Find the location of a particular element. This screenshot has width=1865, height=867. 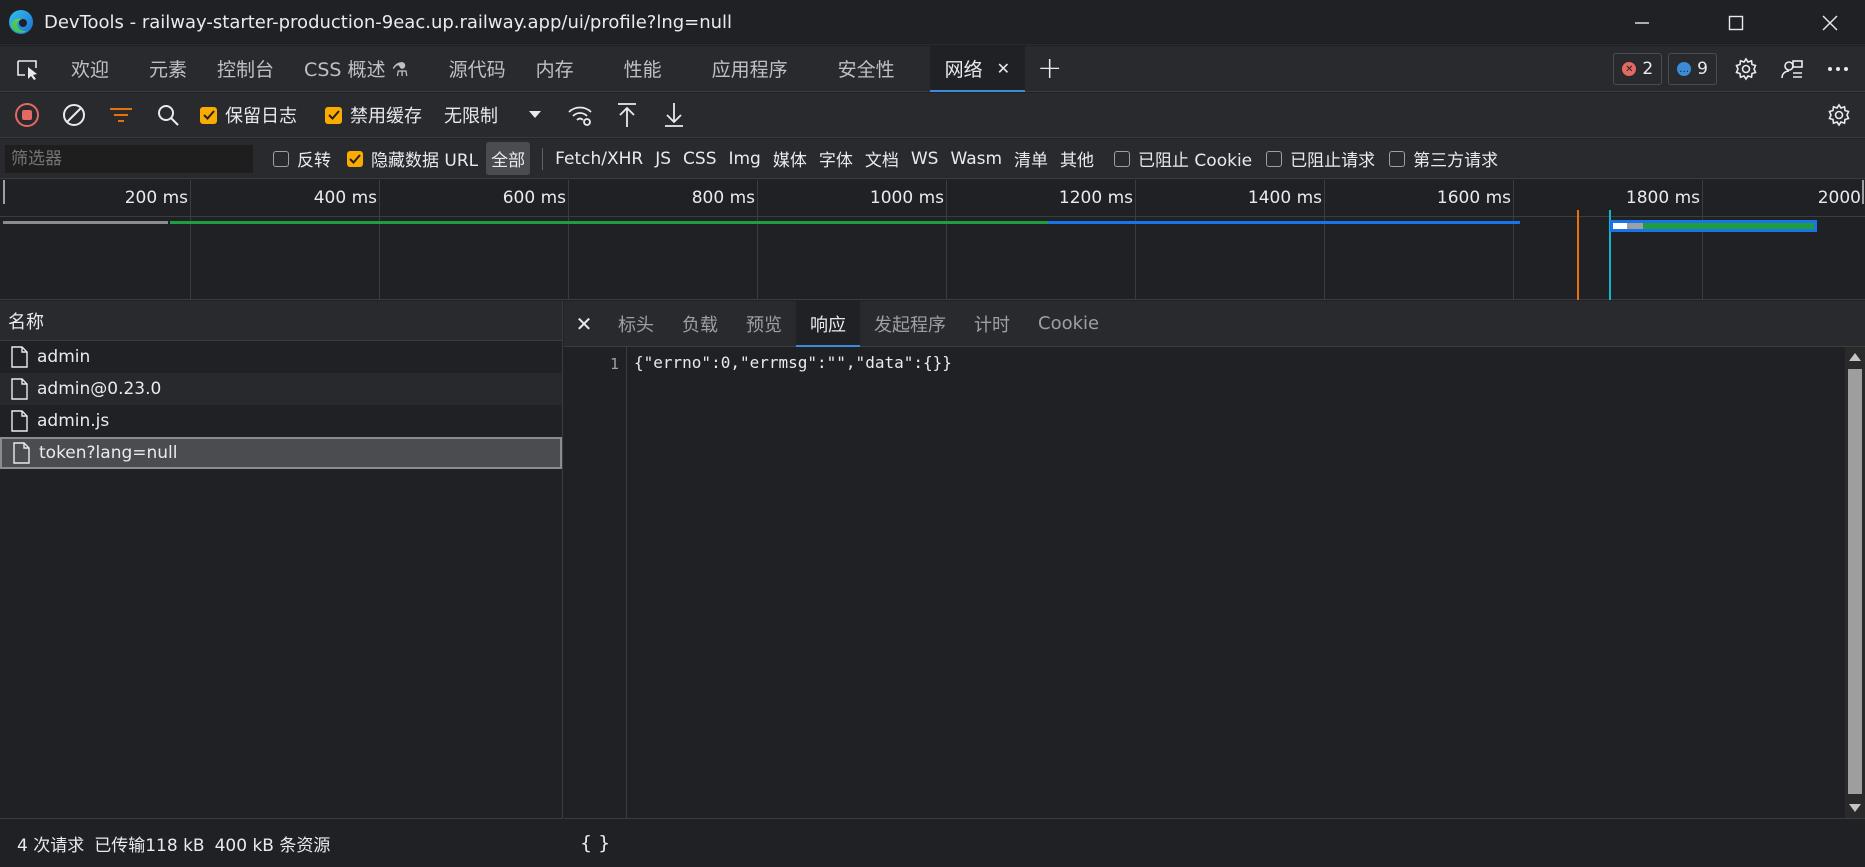

preserve-log-checkbox: 保留日志 is located at coordinates (248, 115).